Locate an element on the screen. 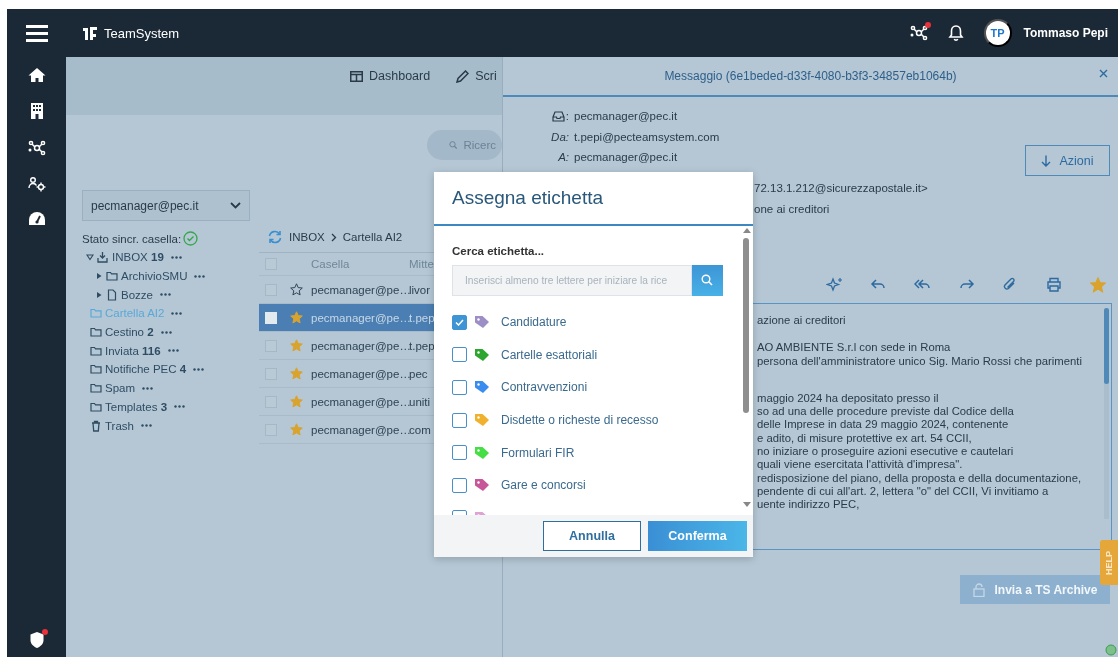 This screenshot has width=1118, height=657. star-outline-icon is located at coordinates (296, 289).